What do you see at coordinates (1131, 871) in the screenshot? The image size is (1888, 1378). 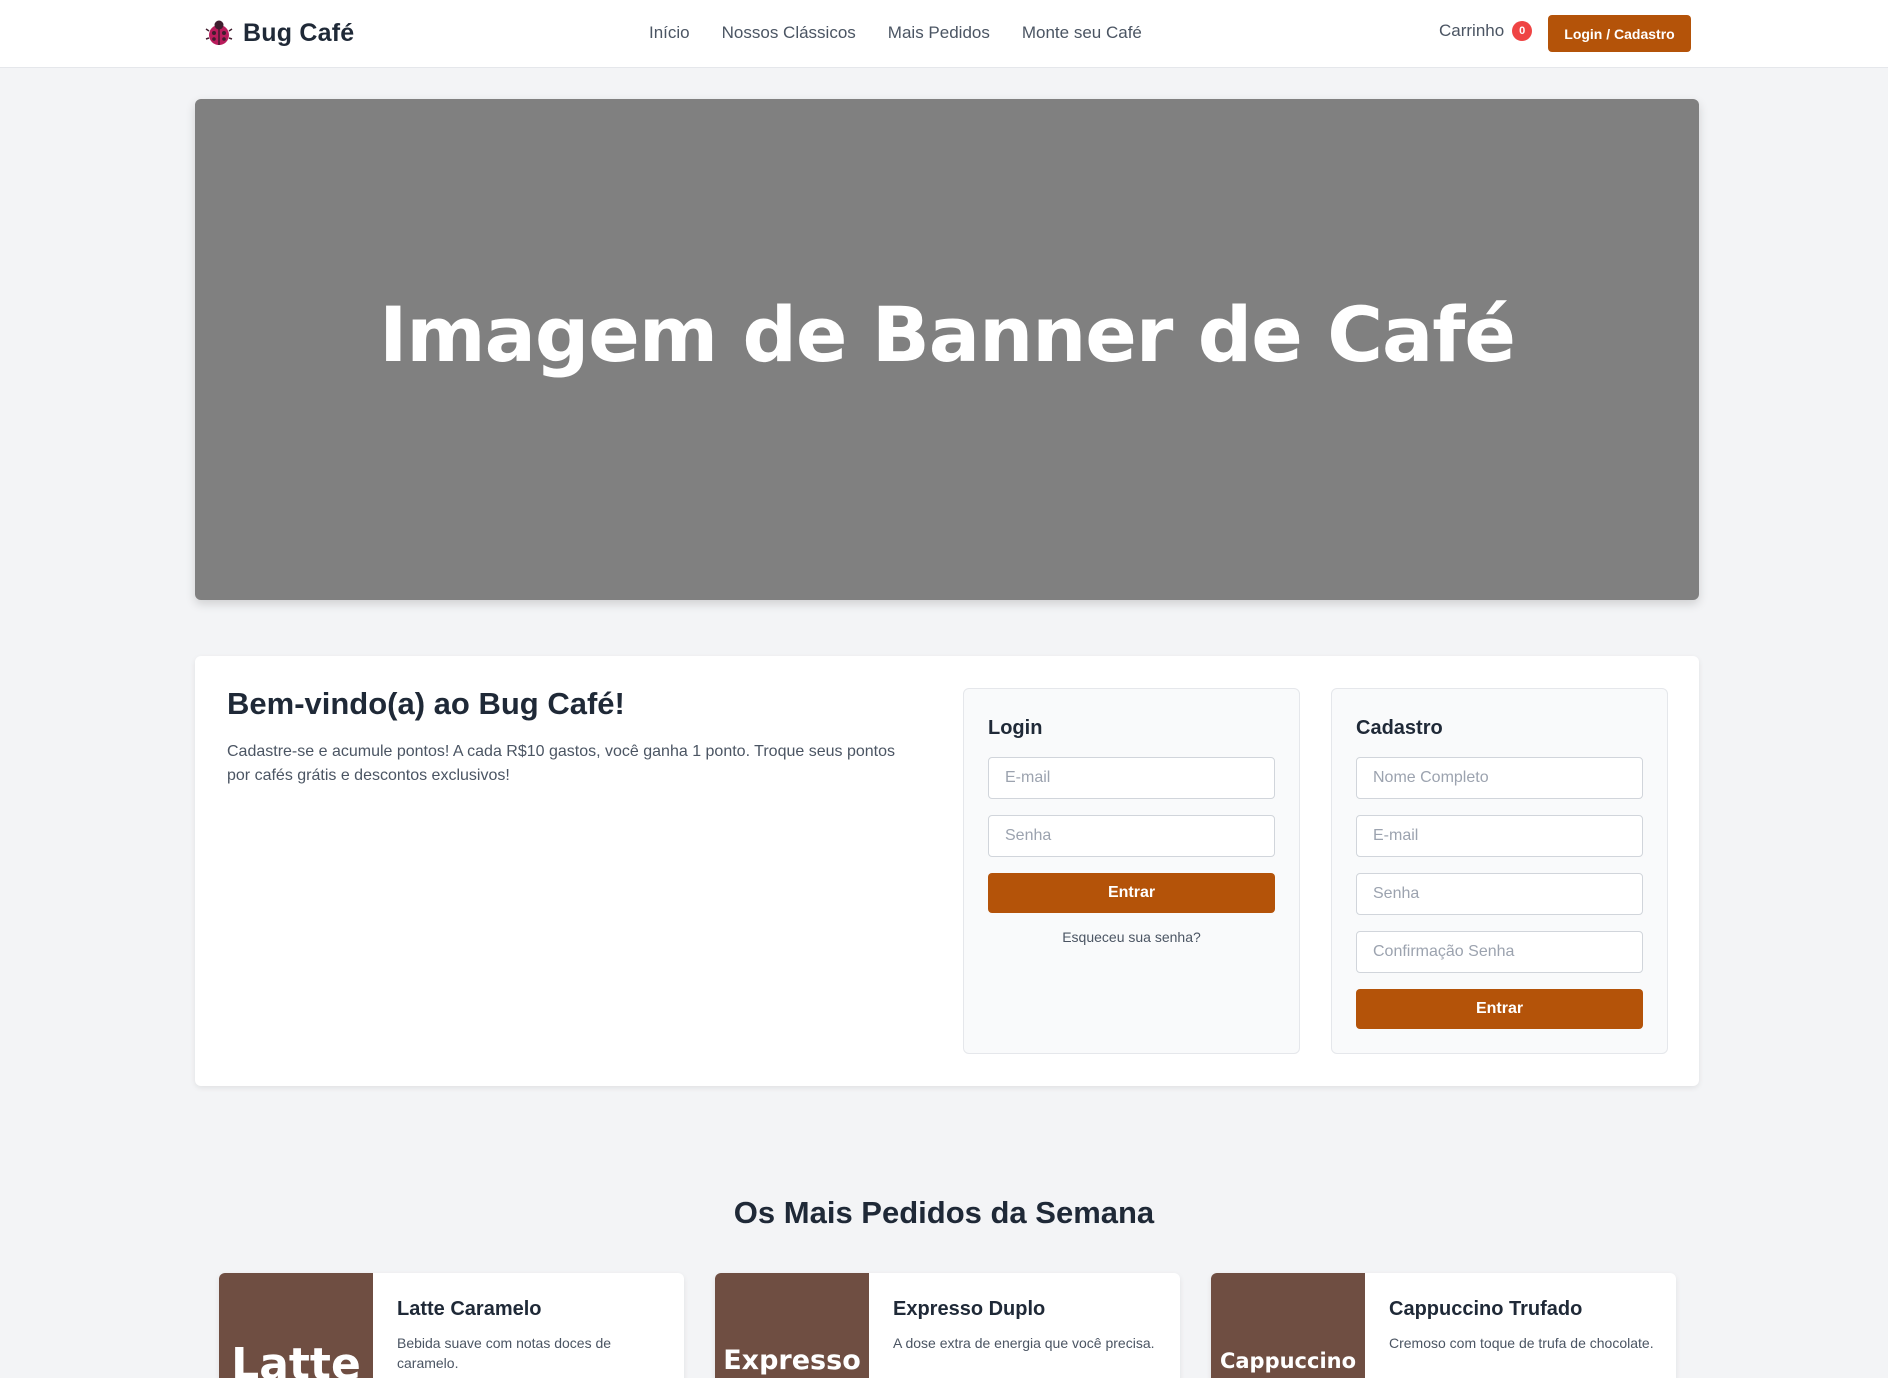 I see `login-form: Login Entrar Esqueceu sua senha?` at bounding box center [1131, 871].